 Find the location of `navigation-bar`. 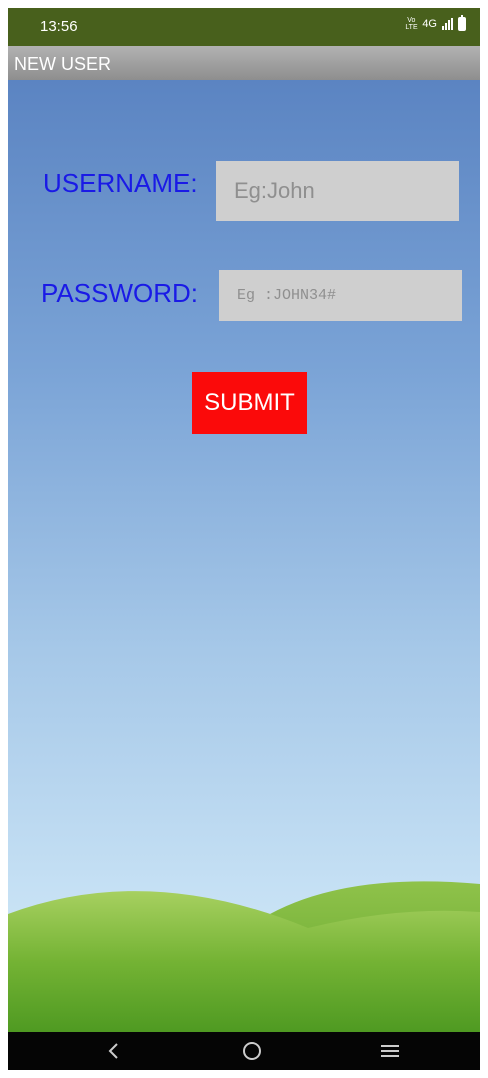

navigation-bar is located at coordinates (244, 1051).